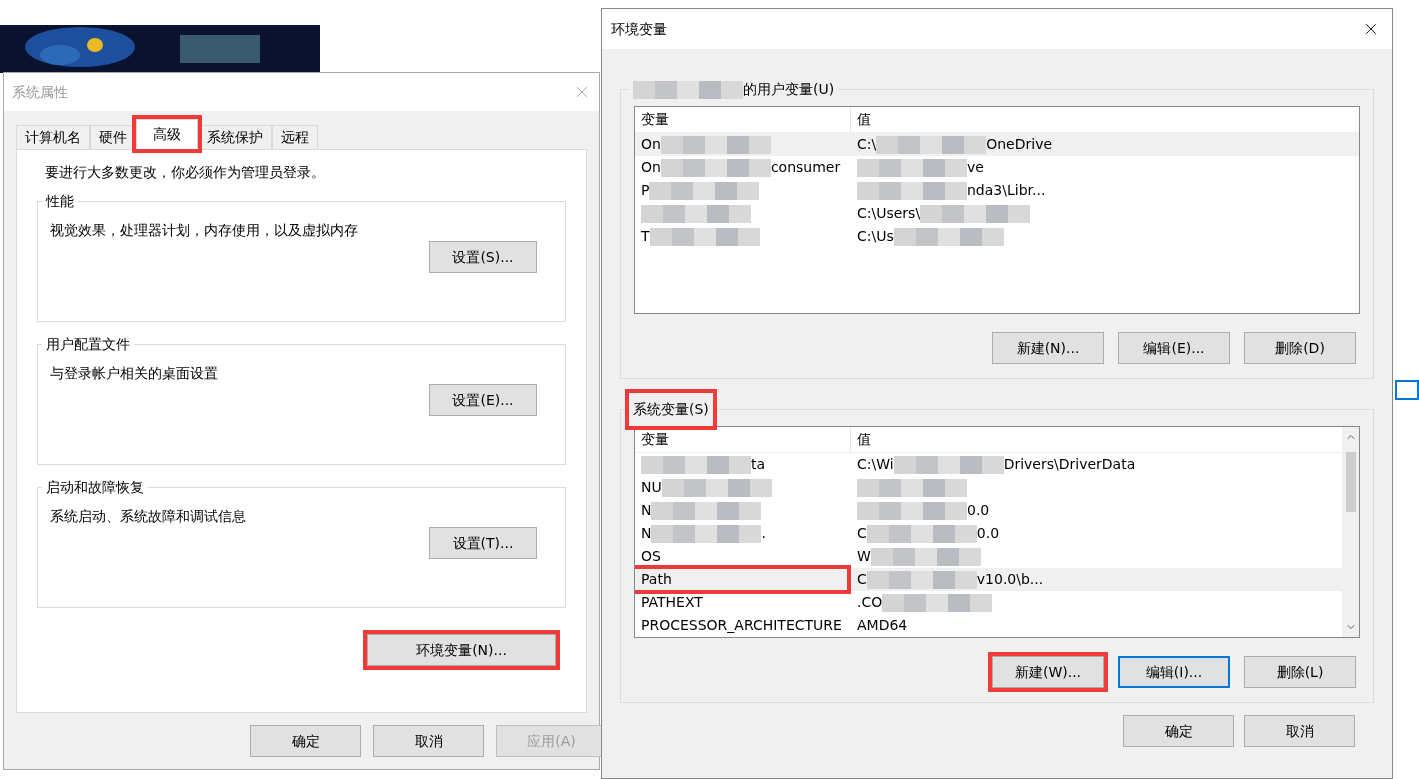  What do you see at coordinates (295, 137) in the screenshot?
I see `tab: 远程` at bounding box center [295, 137].